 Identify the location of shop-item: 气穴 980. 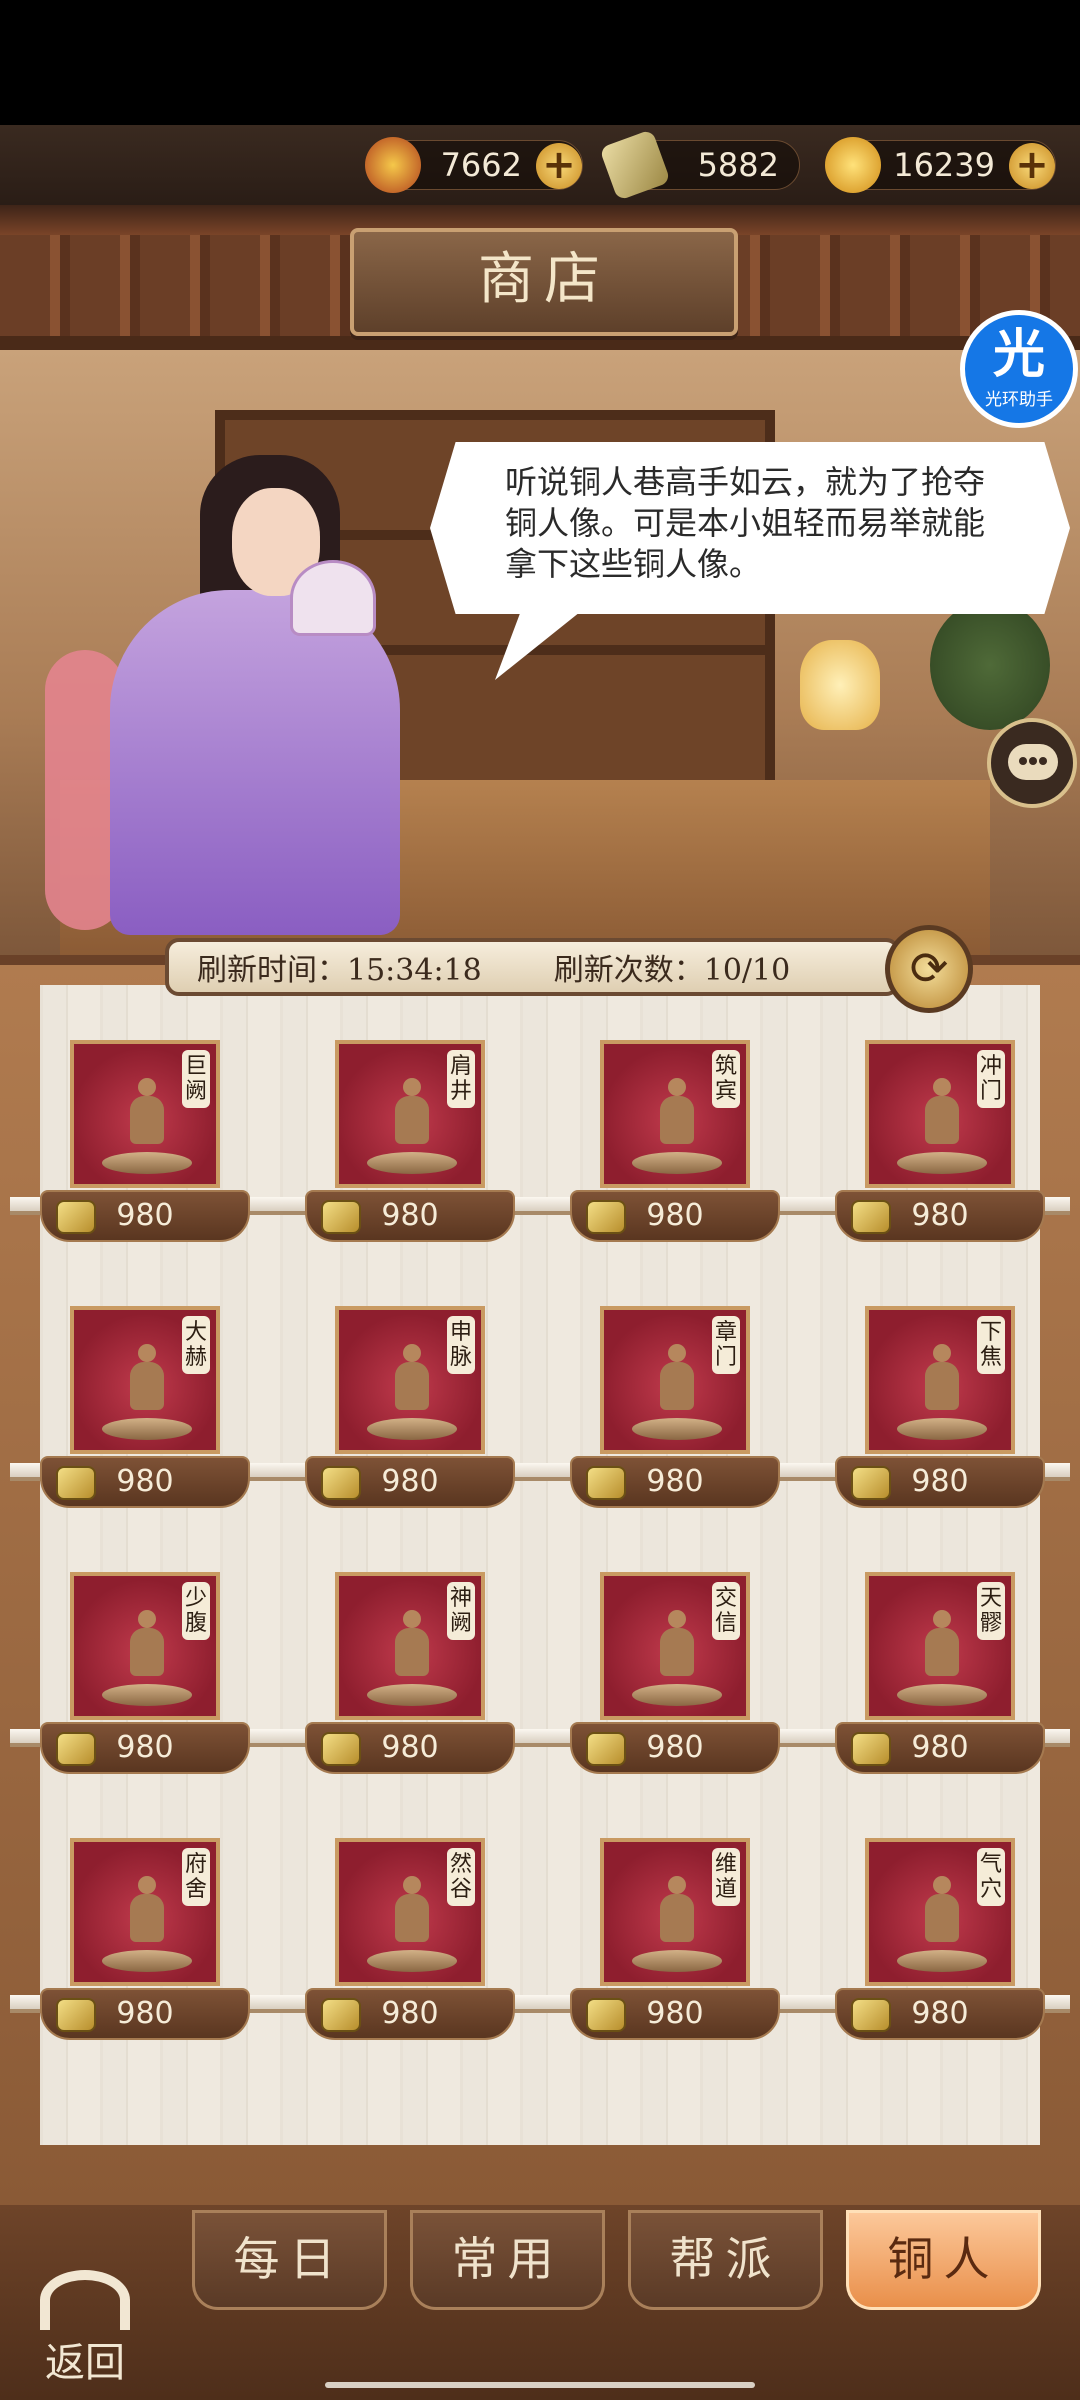
(940, 1940).